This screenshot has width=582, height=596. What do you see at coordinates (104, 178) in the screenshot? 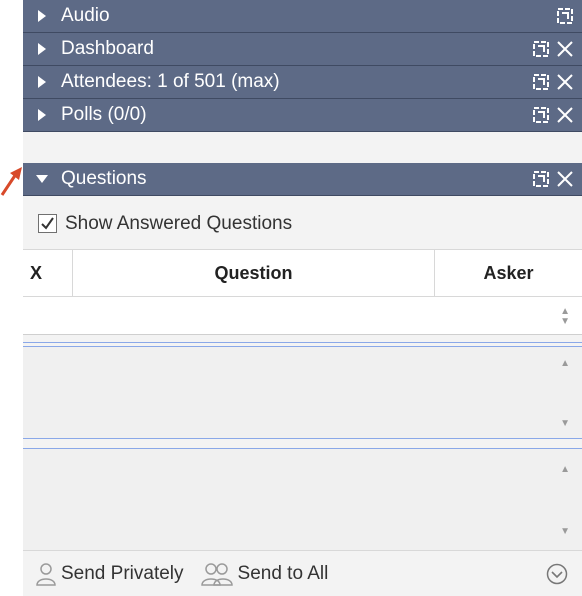
I see `pane-title: Questions` at bounding box center [104, 178].